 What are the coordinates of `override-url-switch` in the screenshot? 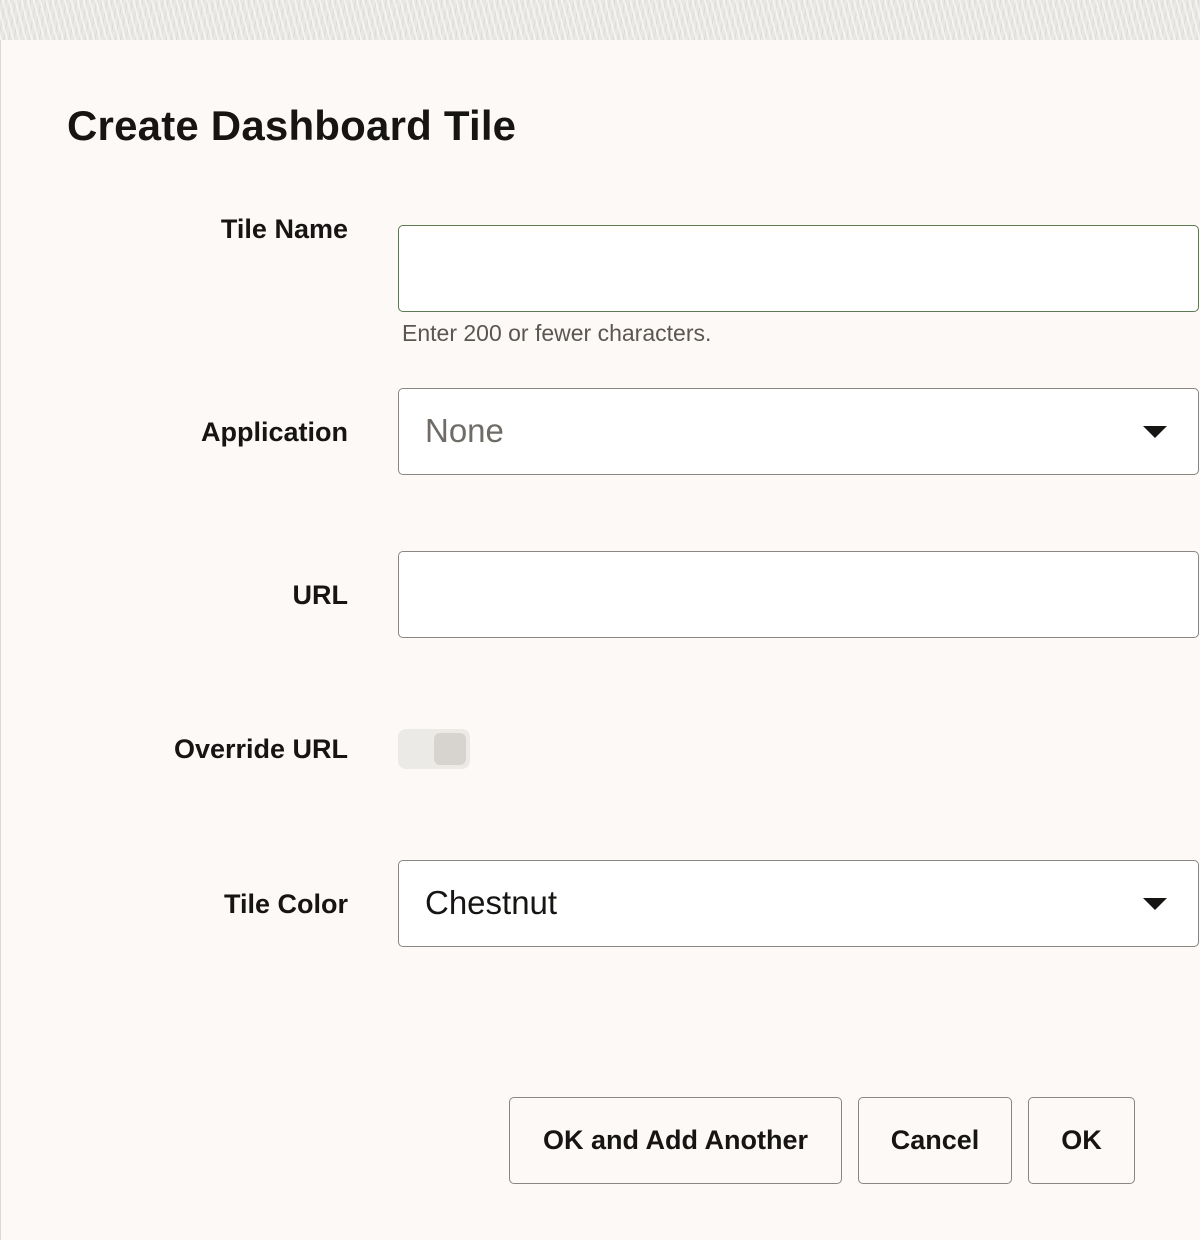 It's located at (434, 749).